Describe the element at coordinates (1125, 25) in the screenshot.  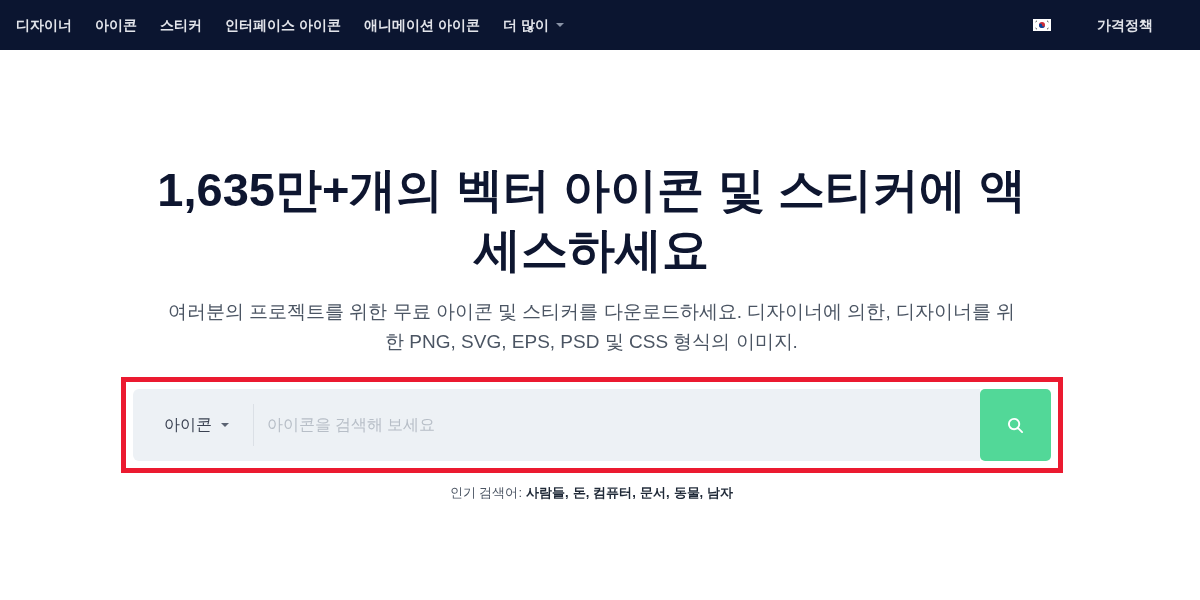
I see `pricing-link: 가격정책` at that location.